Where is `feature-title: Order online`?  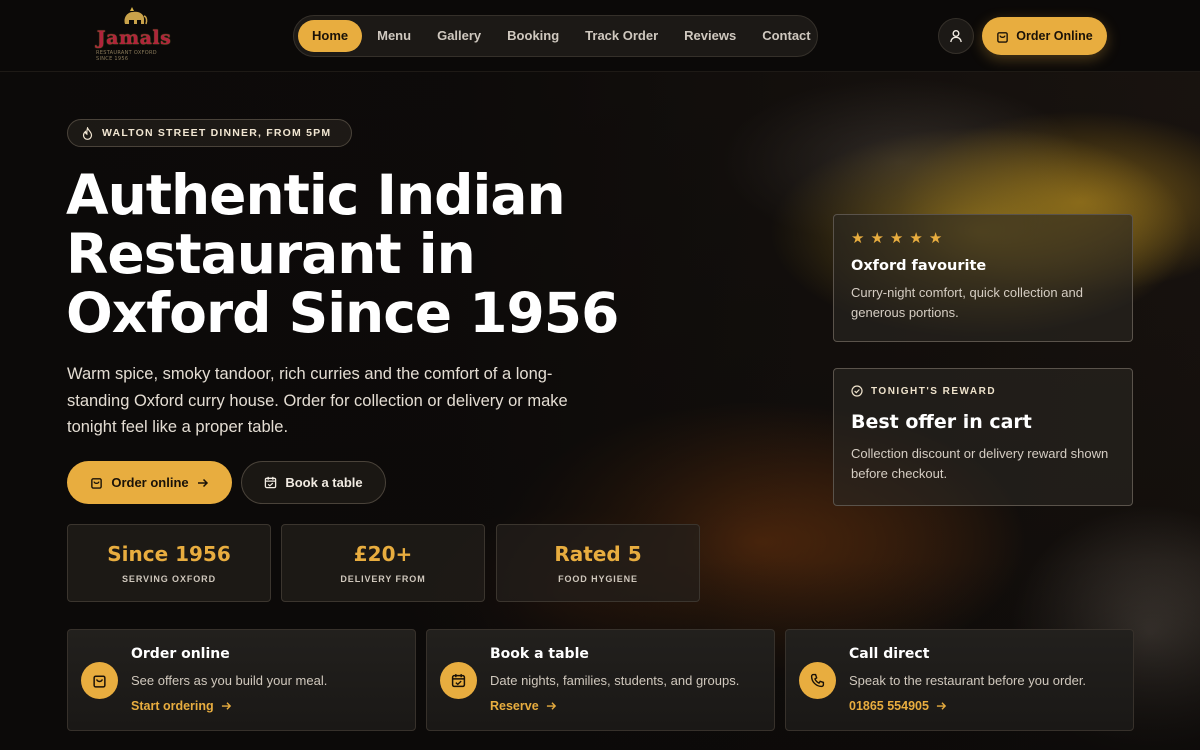 feature-title: Order online is located at coordinates (180, 654).